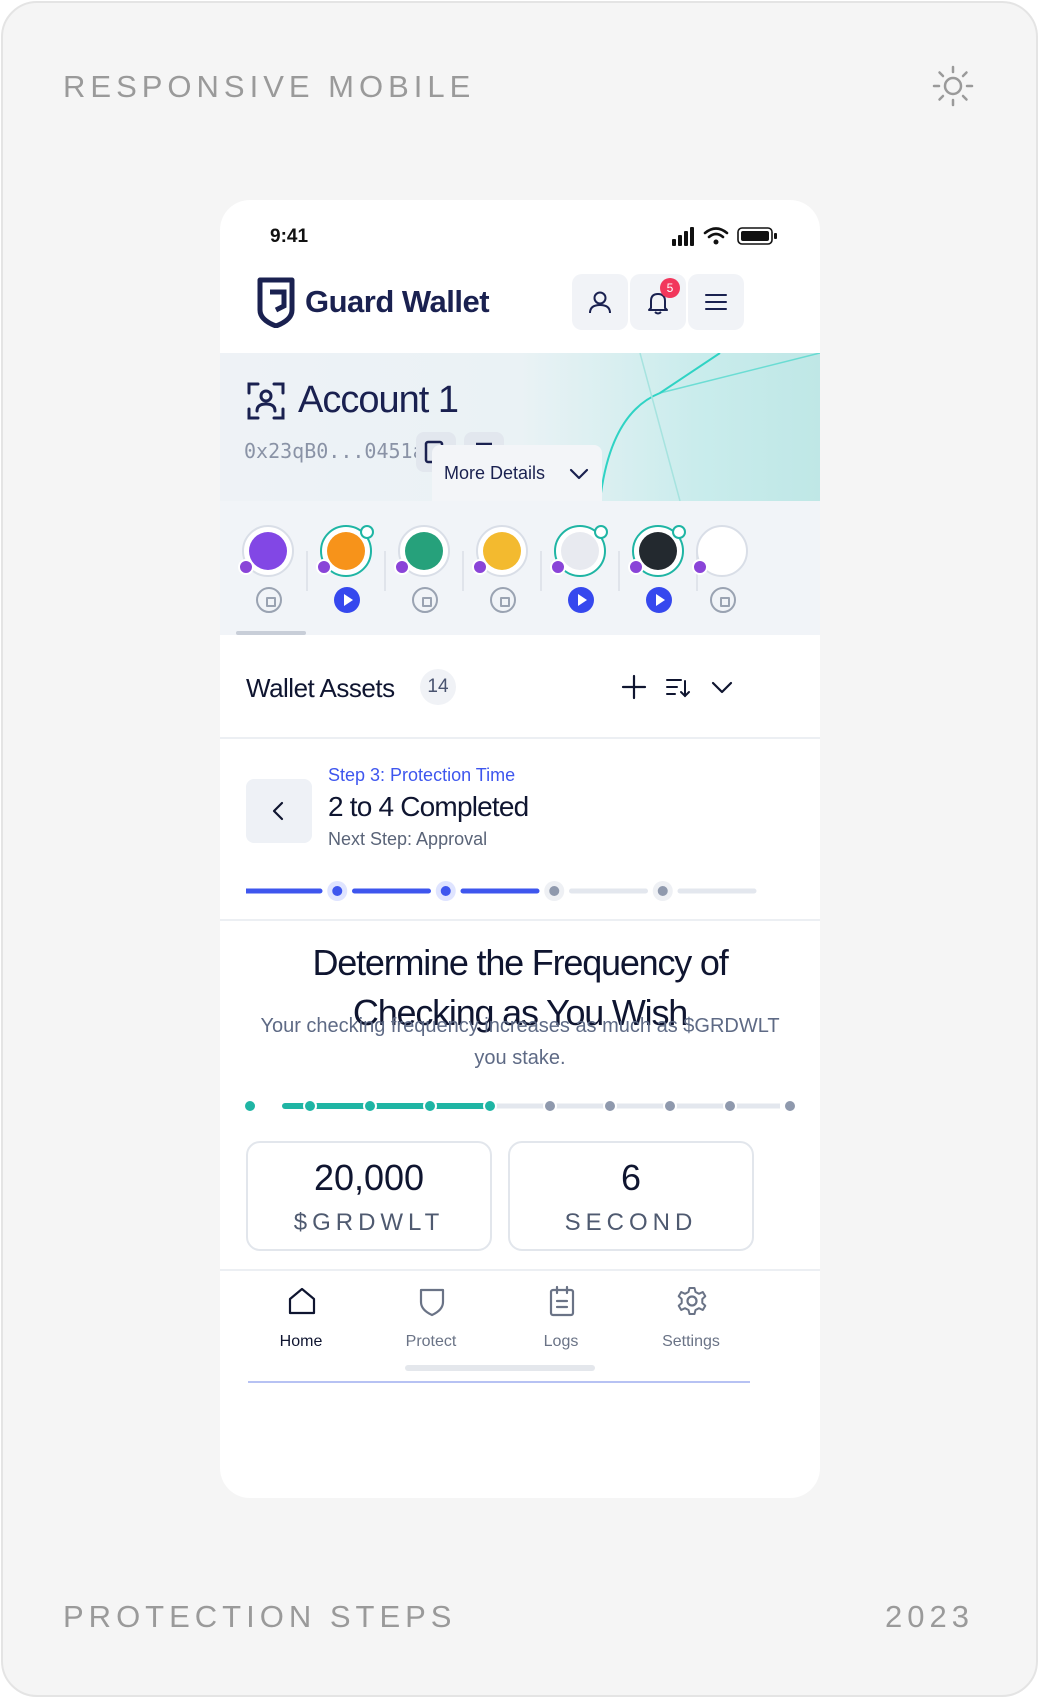  What do you see at coordinates (722, 551) in the screenshot?
I see `cardano-icon` at bounding box center [722, 551].